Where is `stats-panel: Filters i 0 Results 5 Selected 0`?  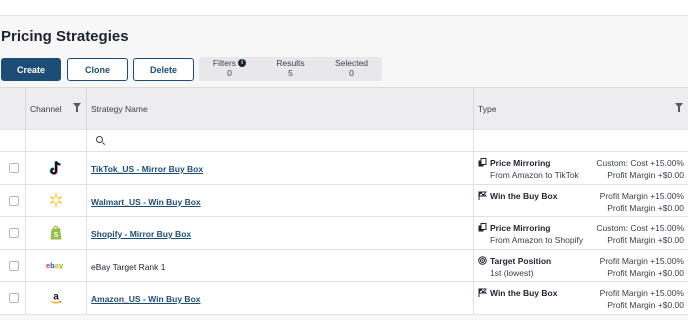
stats-panel: Filters i 0 Results 5 Selected 0 is located at coordinates (290, 69).